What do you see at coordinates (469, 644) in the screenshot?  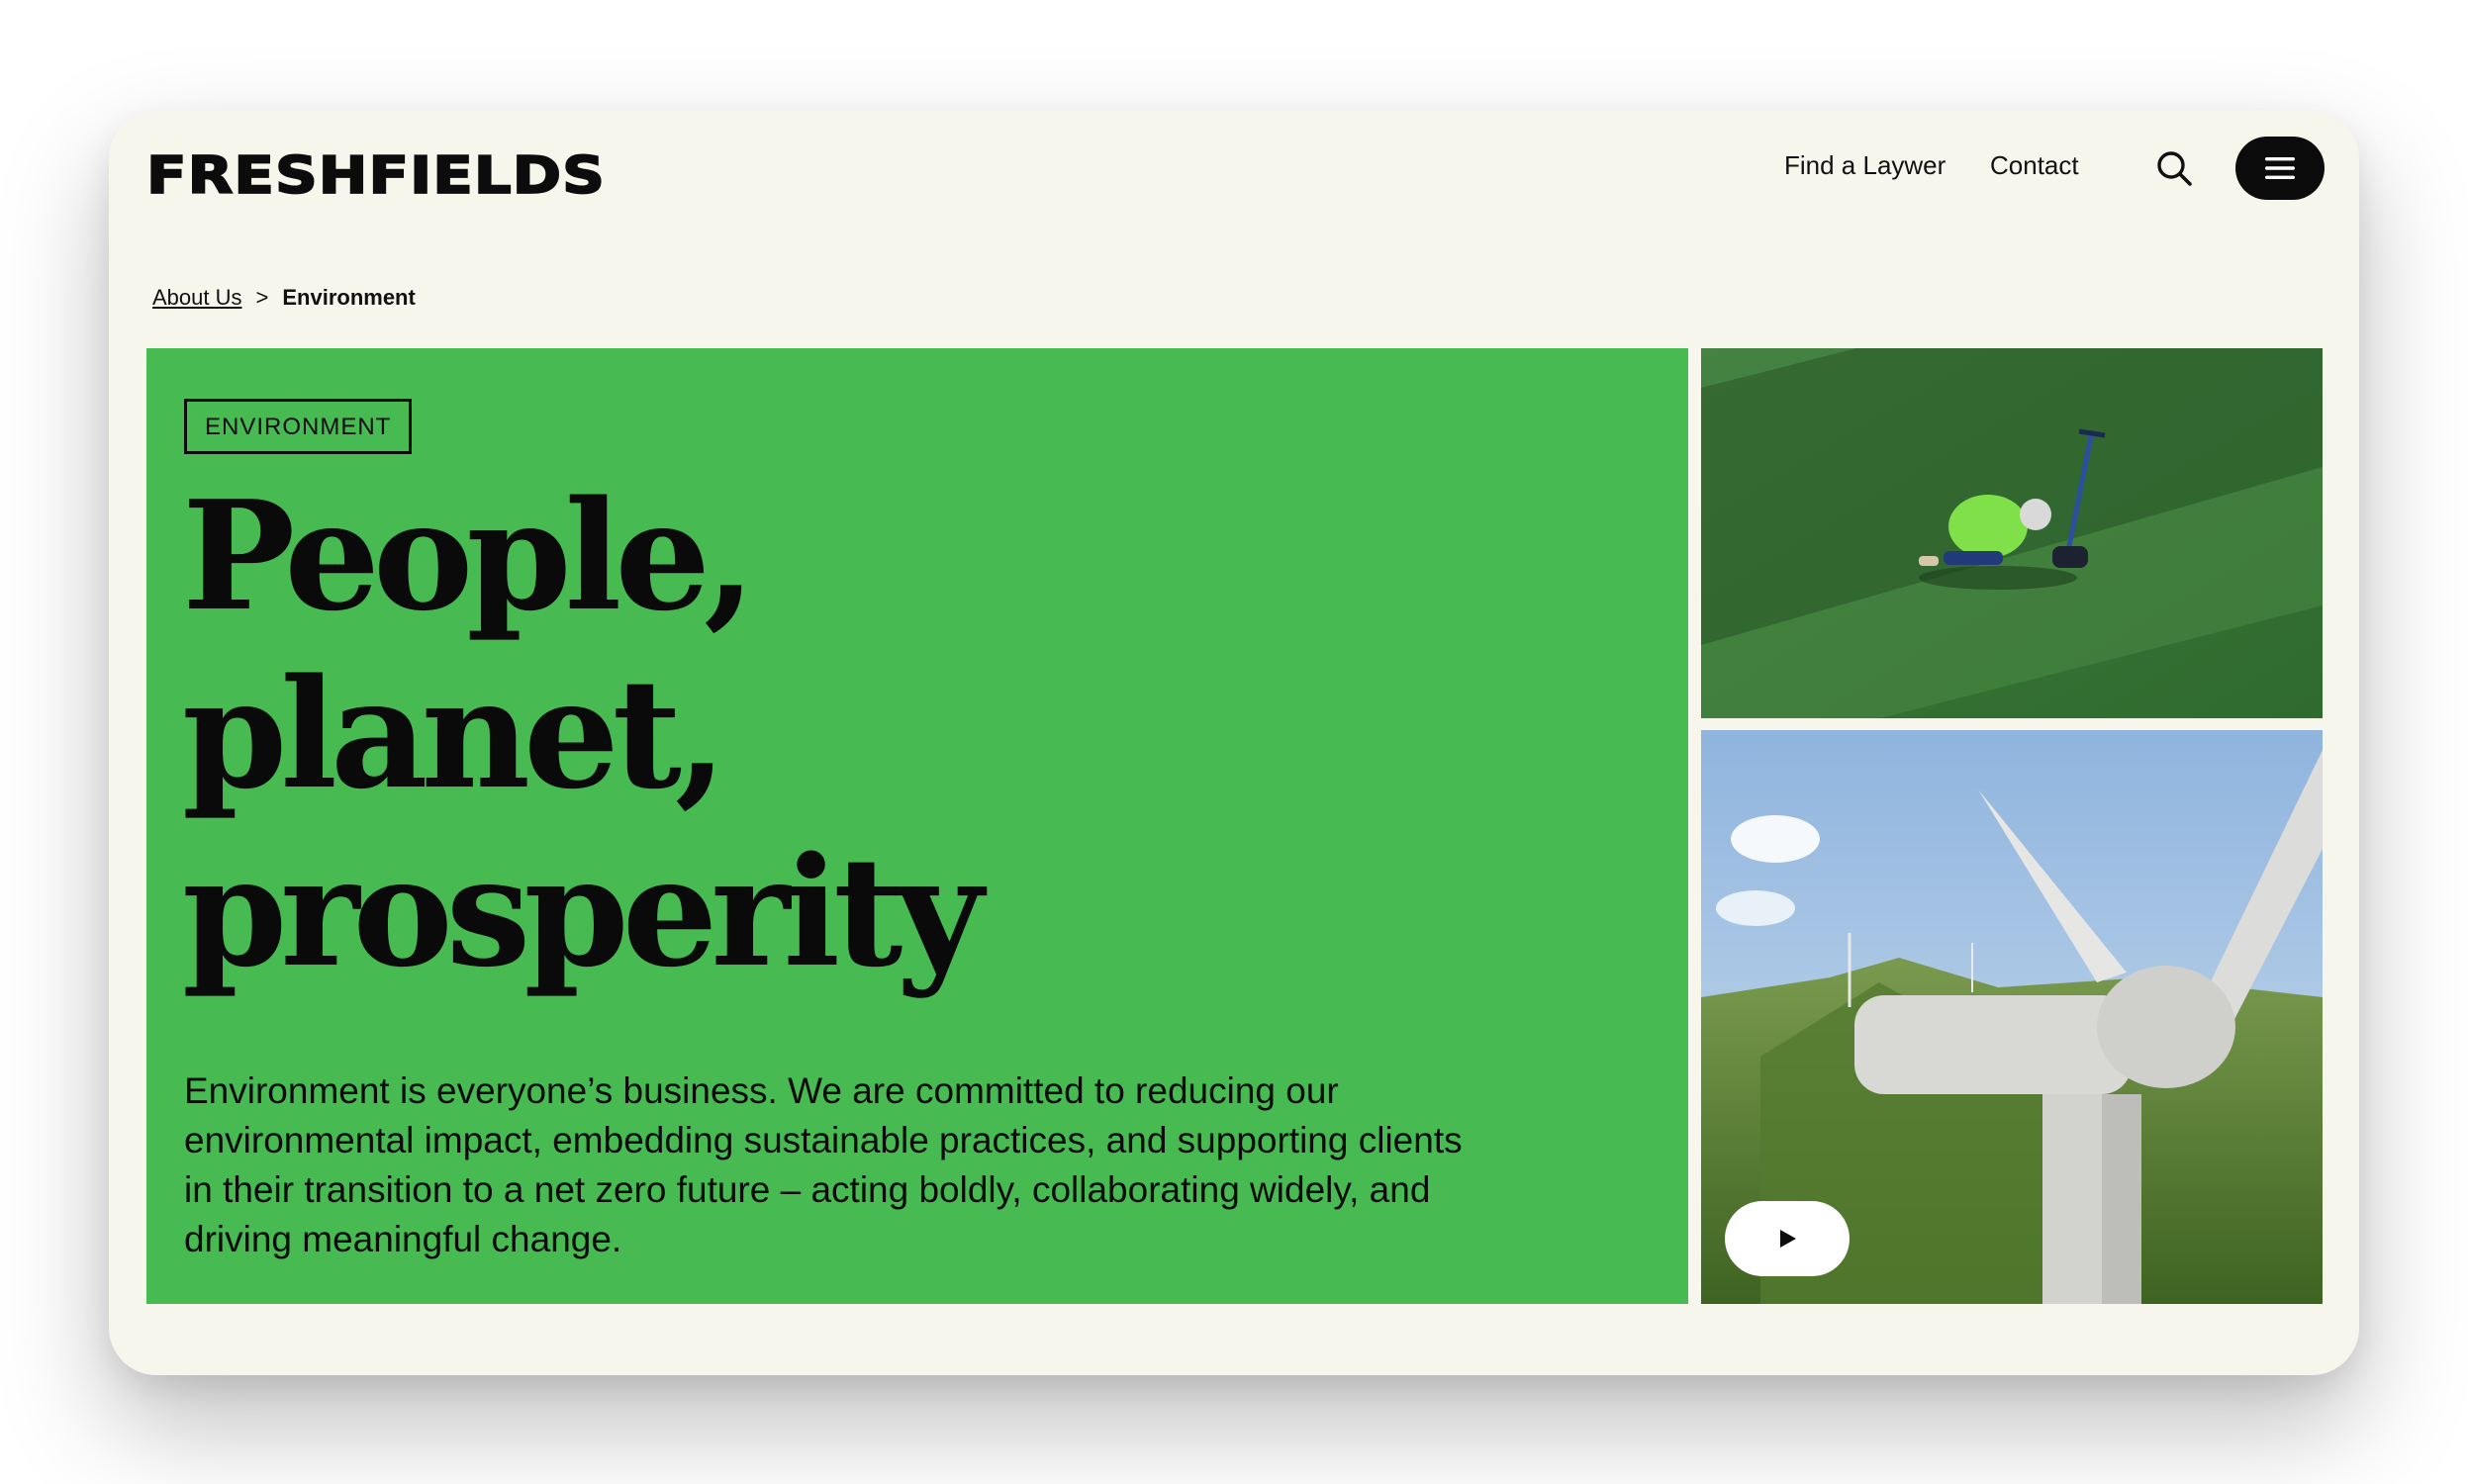 I see `headline-line-1: People, planet,` at bounding box center [469, 644].